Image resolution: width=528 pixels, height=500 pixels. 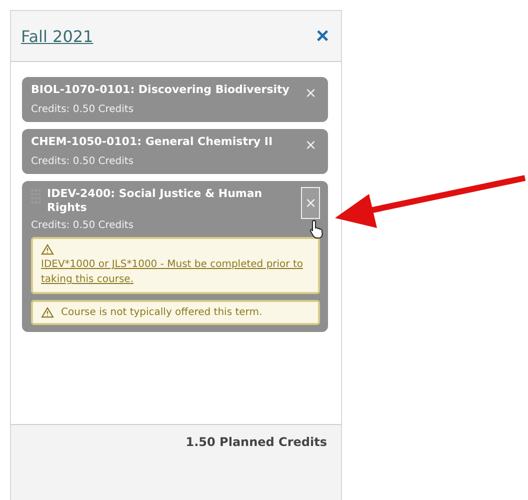 What do you see at coordinates (317, 229) in the screenshot?
I see `hand-cursor-icon` at bounding box center [317, 229].